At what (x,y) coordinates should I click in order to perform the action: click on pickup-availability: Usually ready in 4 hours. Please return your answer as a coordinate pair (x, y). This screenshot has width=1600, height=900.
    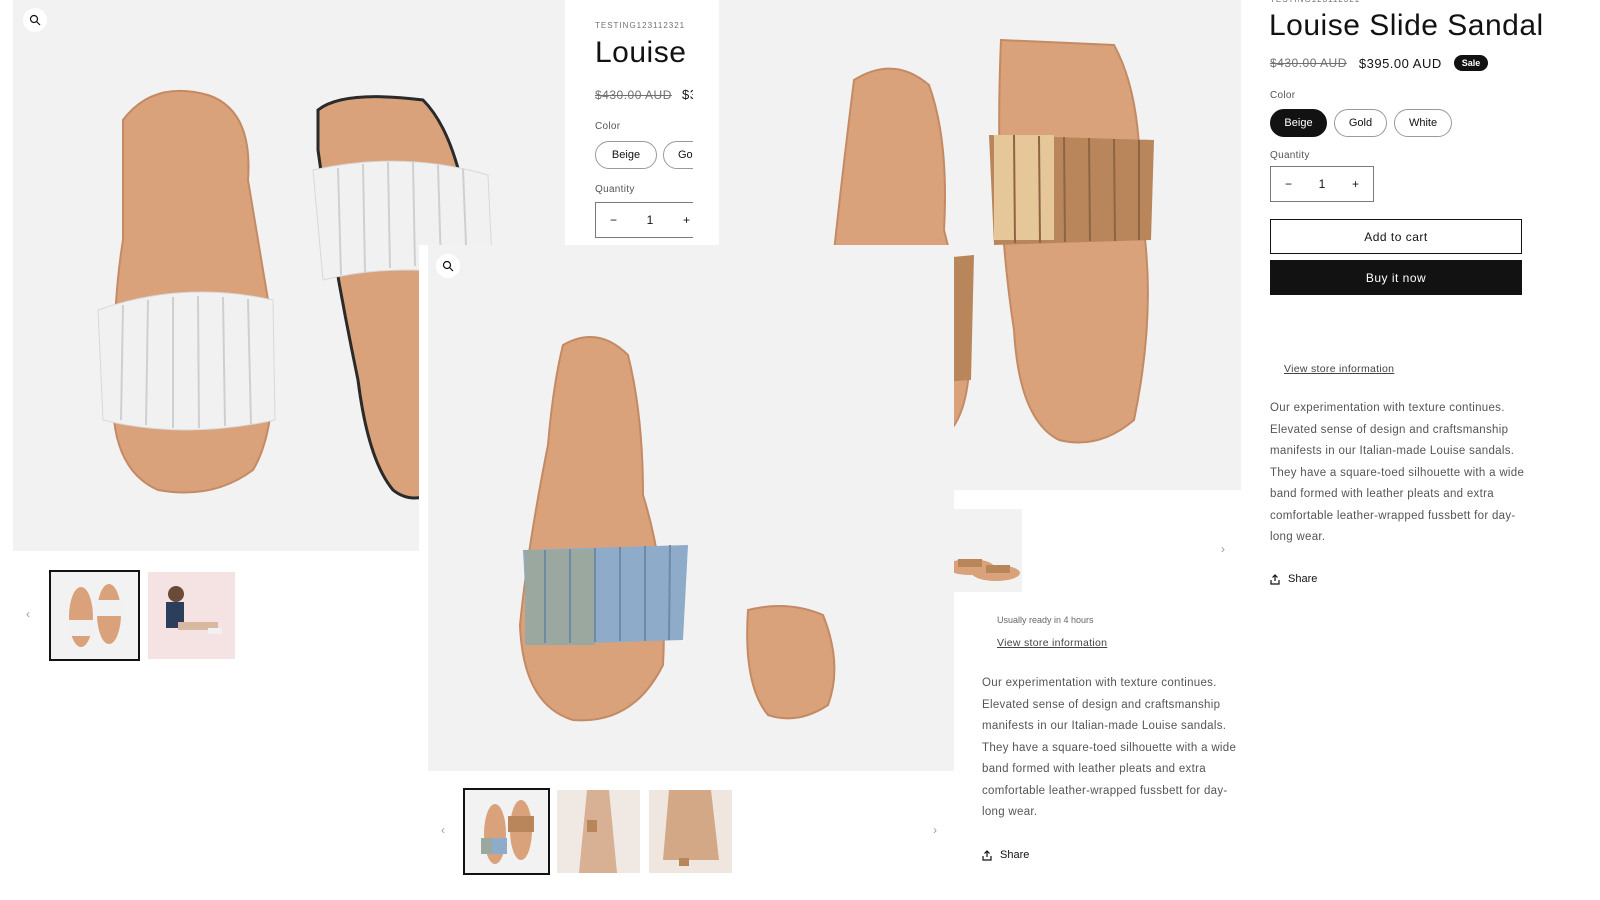
    Looking at the image, I should click on (1045, 620).